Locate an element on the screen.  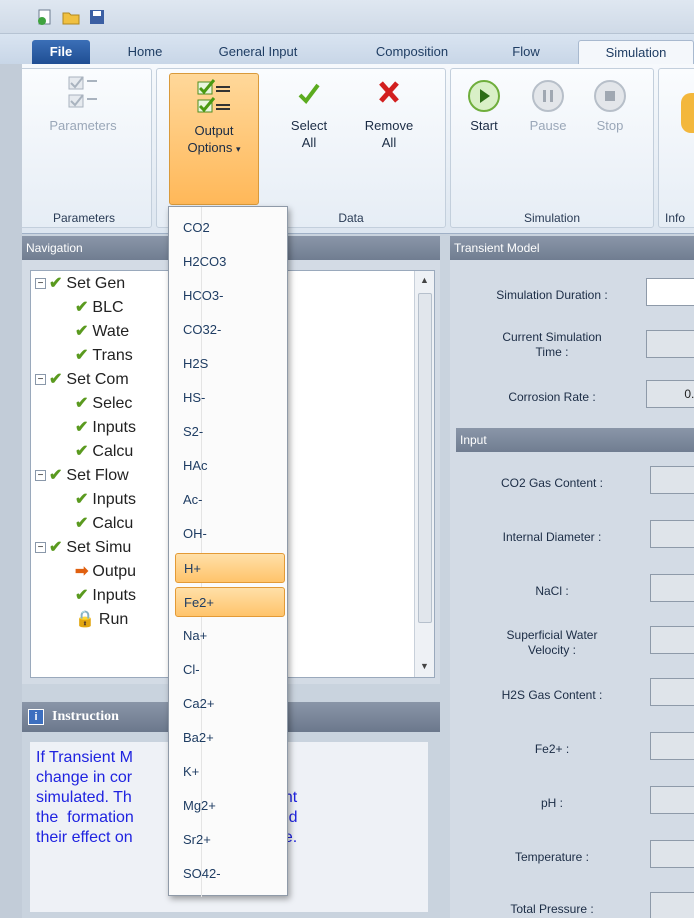
menu-item-hco3: HCO3- is located at coordinates (230, 296).